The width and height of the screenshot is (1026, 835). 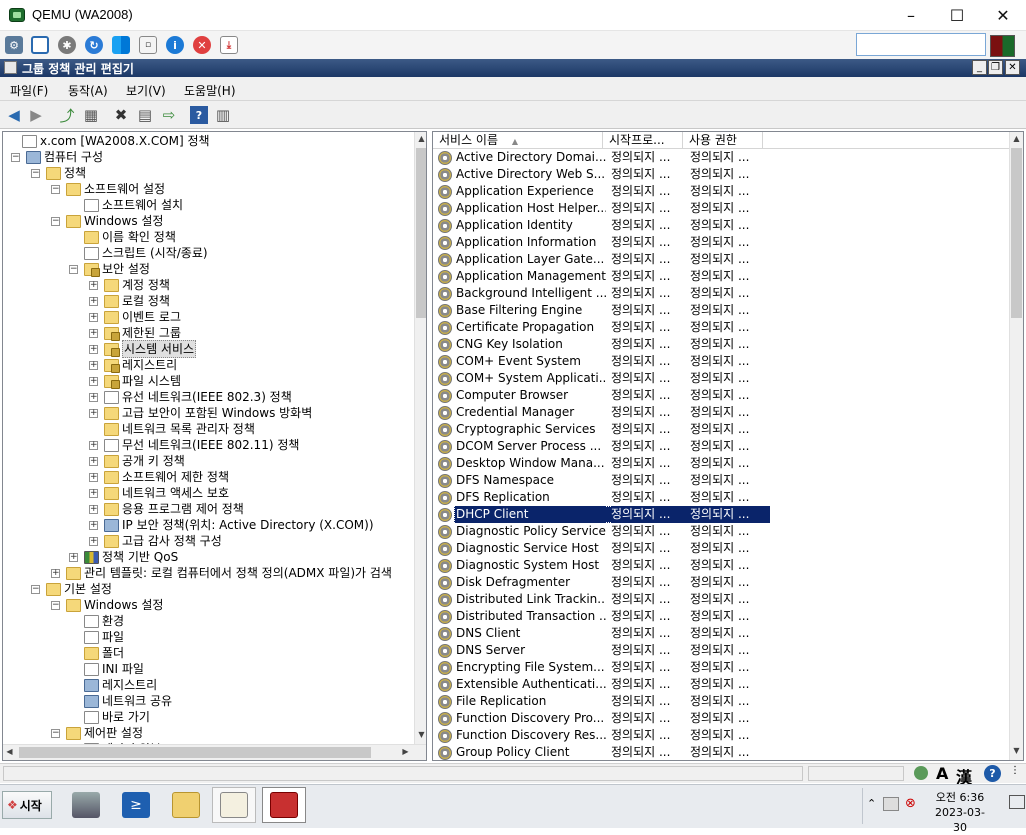 I want to click on color-swatch-icon, so click(x=1002, y=46).